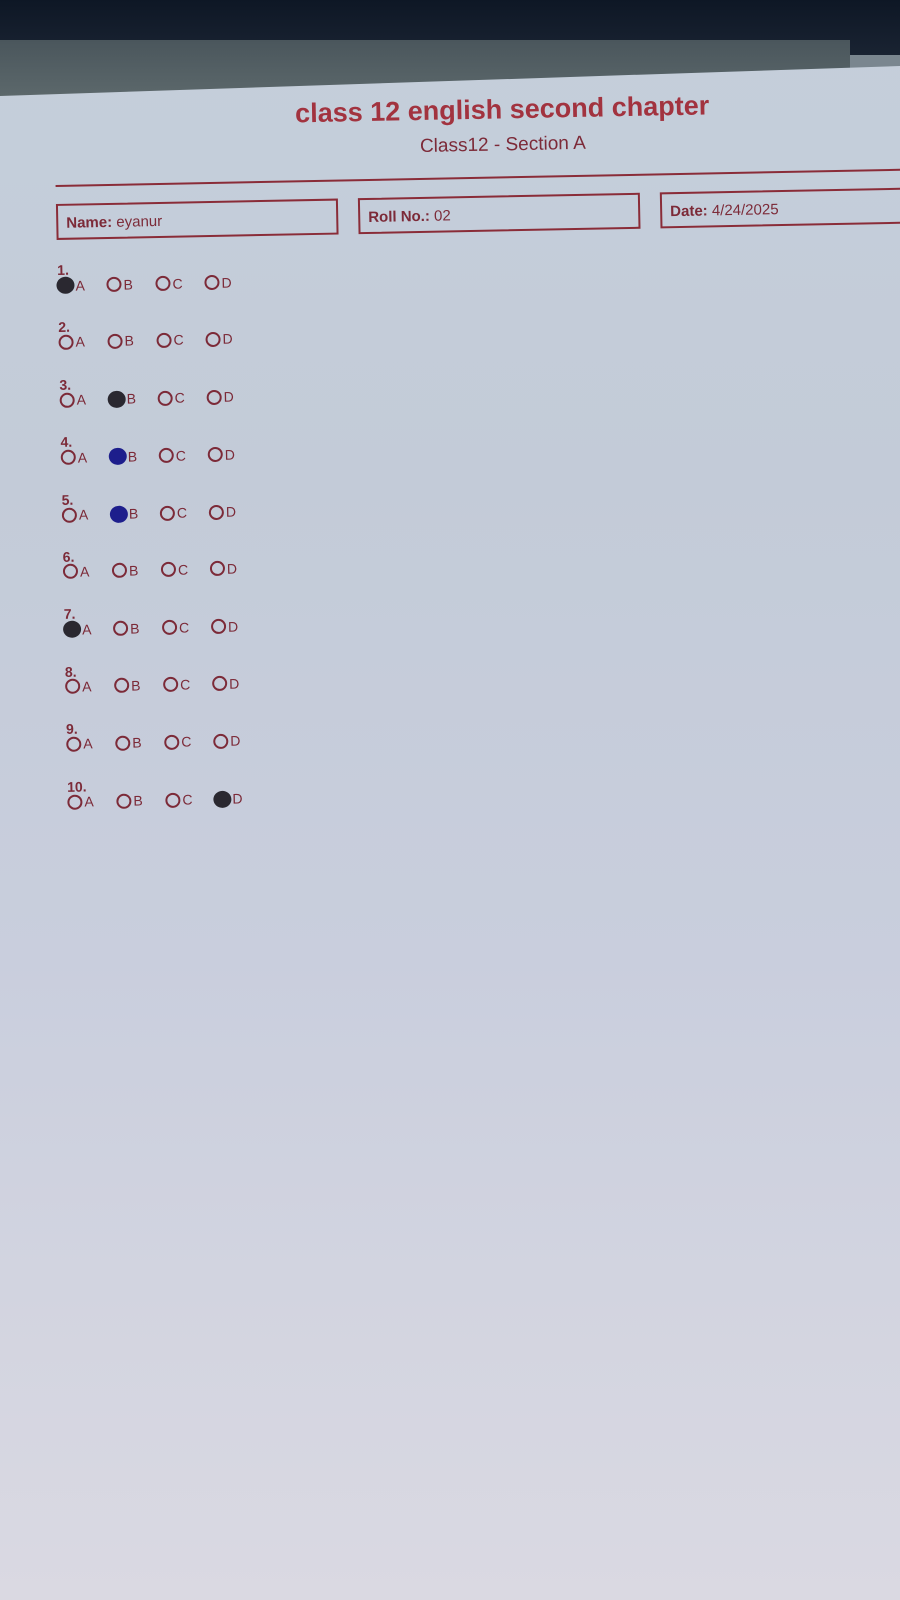 This screenshot has width=900, height=1600. What do you see at coordinates (689, 211) in the screenshot?
I see `date-label: Date:` at bounding box center [689, 211].